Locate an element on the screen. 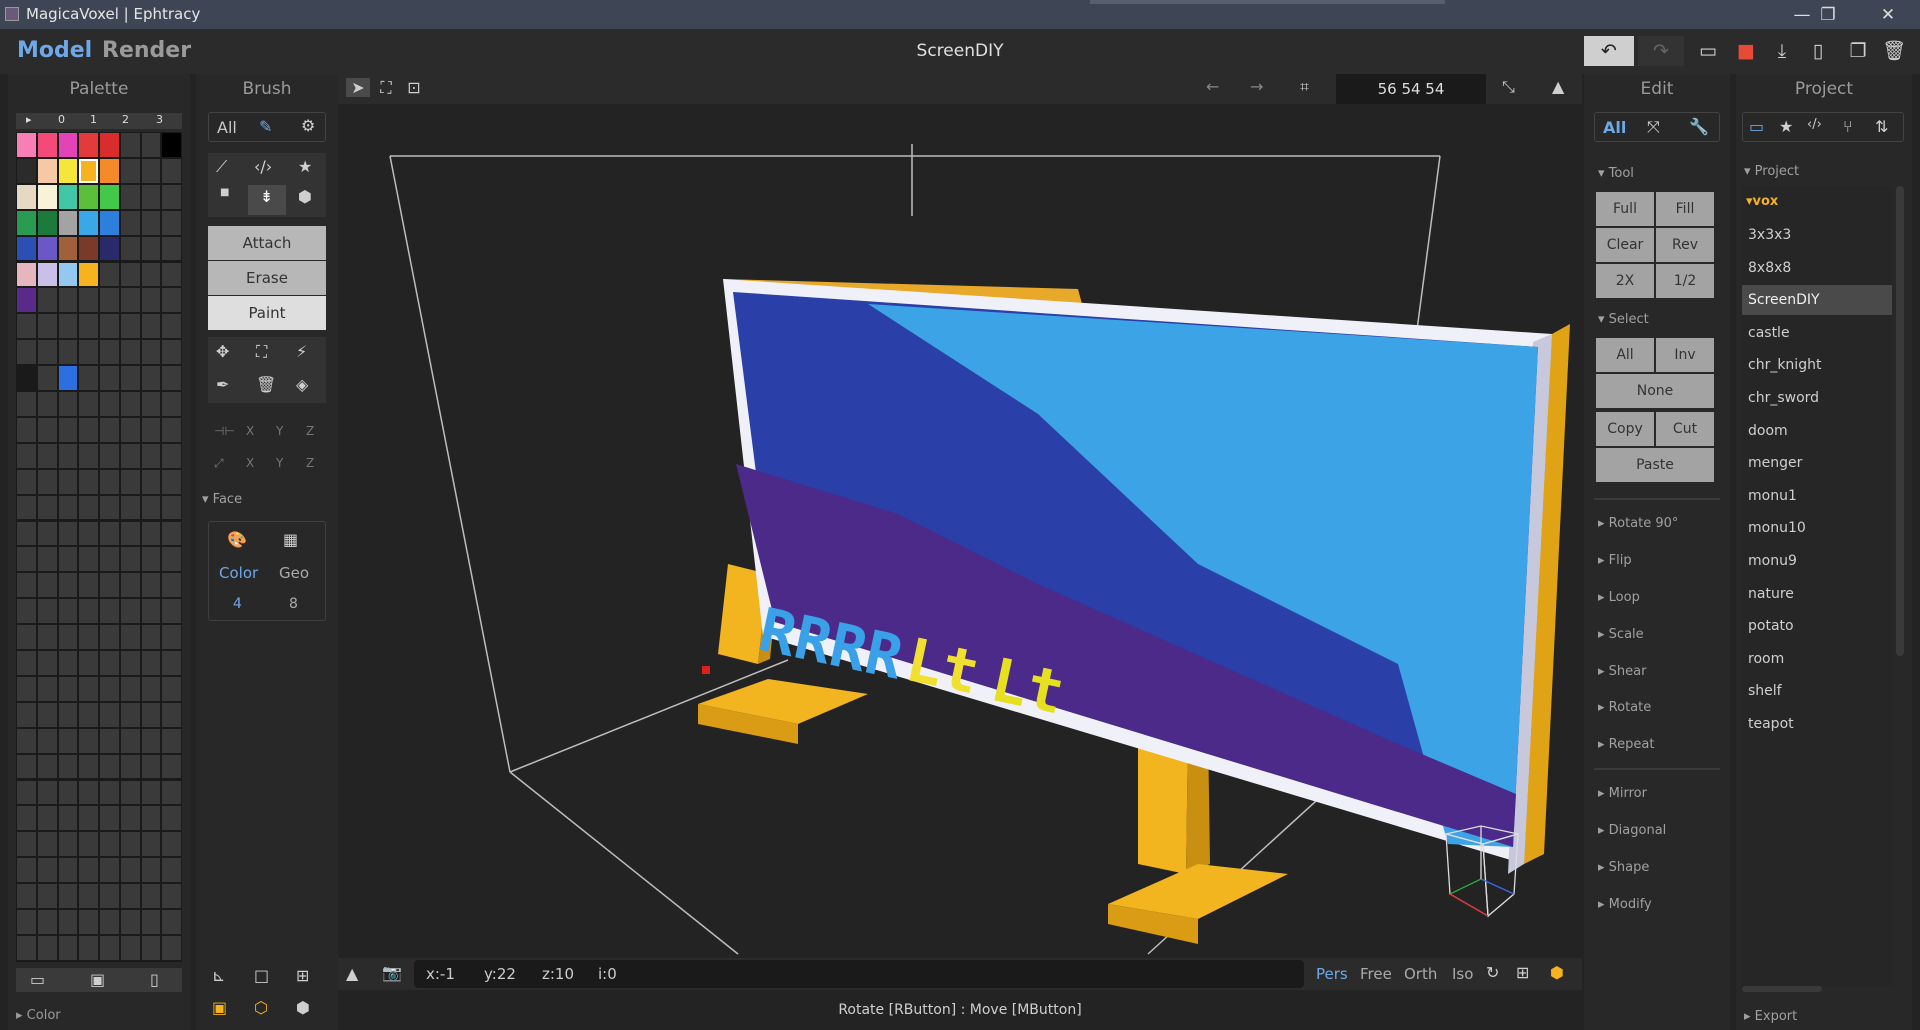 Image resolution: width=1920 pixels, height=1030 pixels. export-section: ▸ Export is located at coordinates (1770, 1016).